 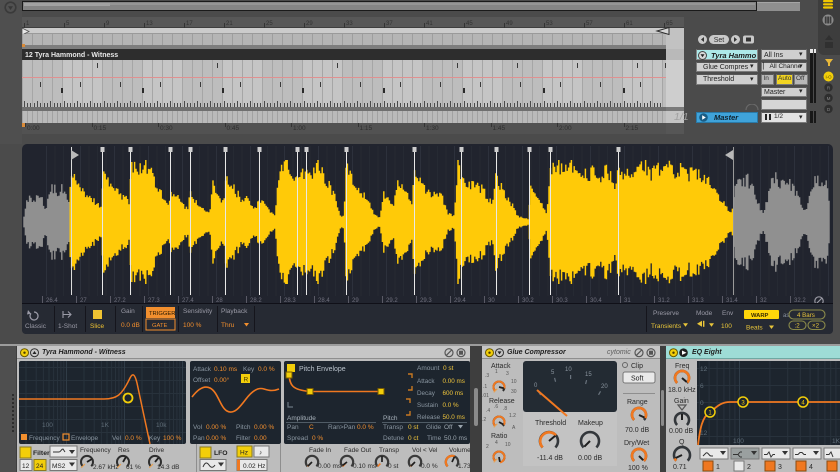 I want to click on svg-text: 6, so click(x=702, y=386).